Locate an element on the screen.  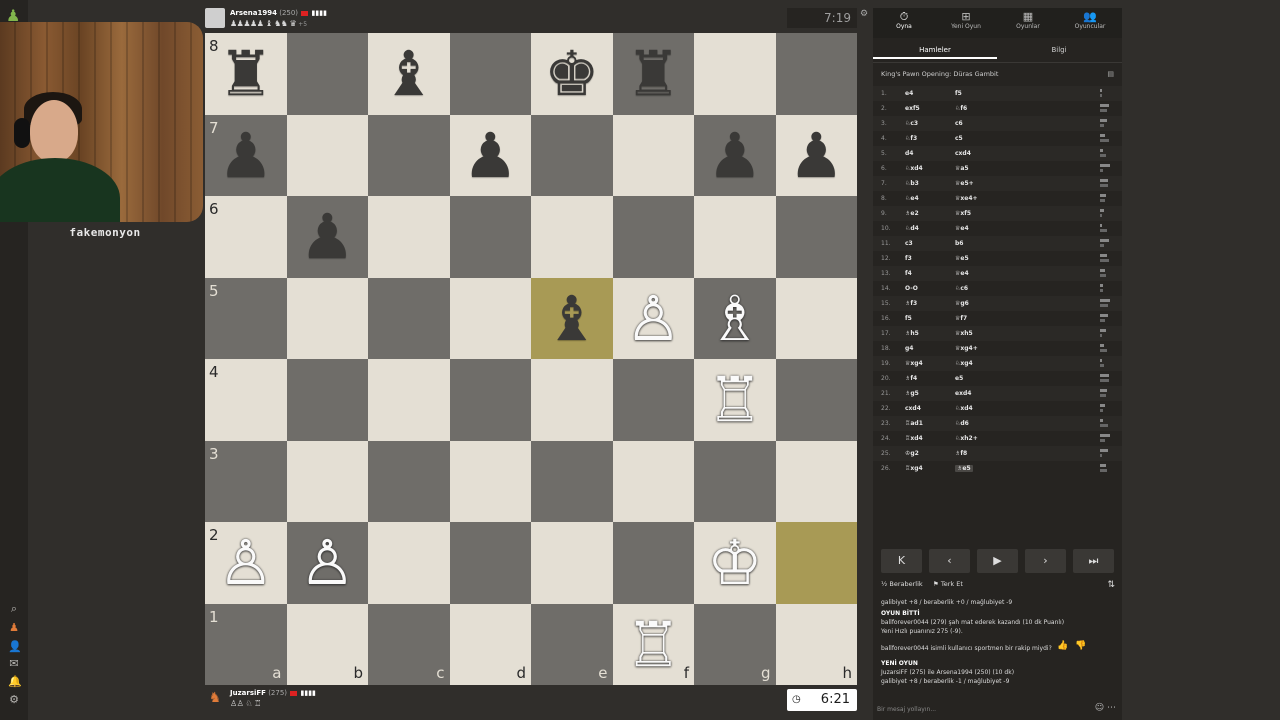
black-move: b6 is located at coordinates (959, 243).